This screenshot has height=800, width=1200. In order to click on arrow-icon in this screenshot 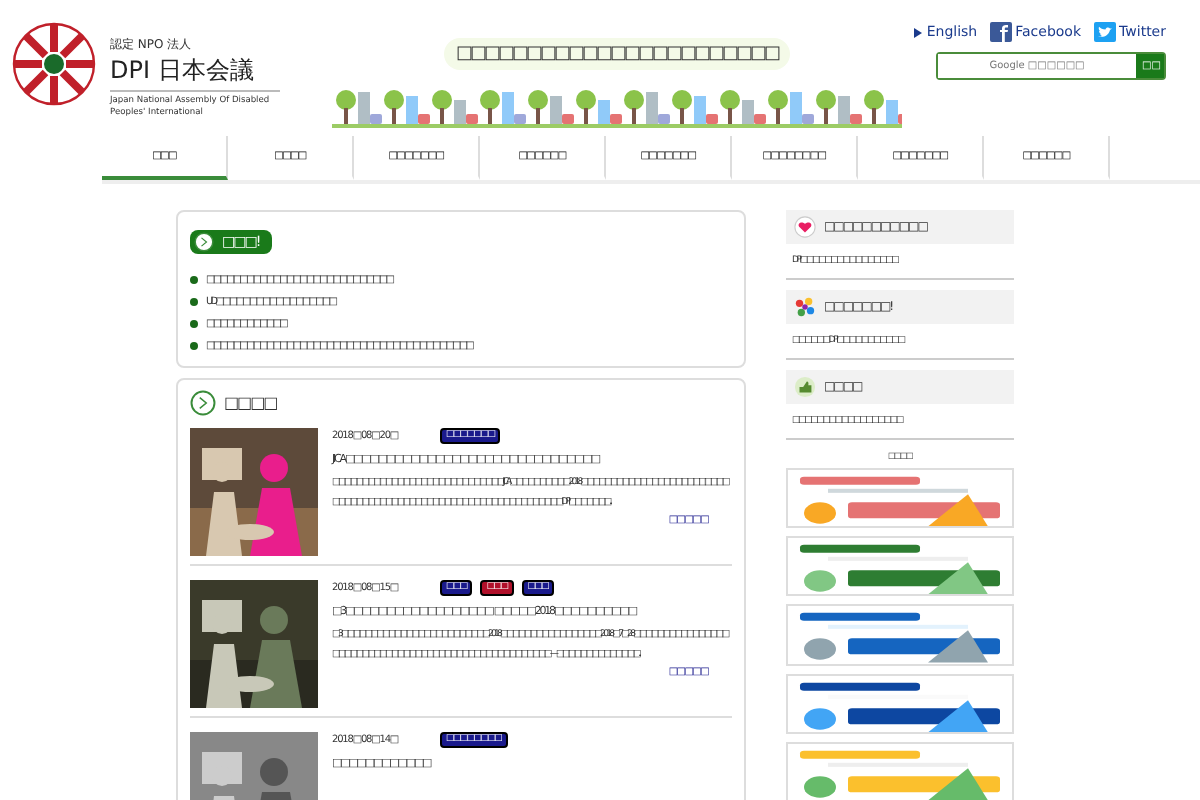, I will do `click(918, 32)`.